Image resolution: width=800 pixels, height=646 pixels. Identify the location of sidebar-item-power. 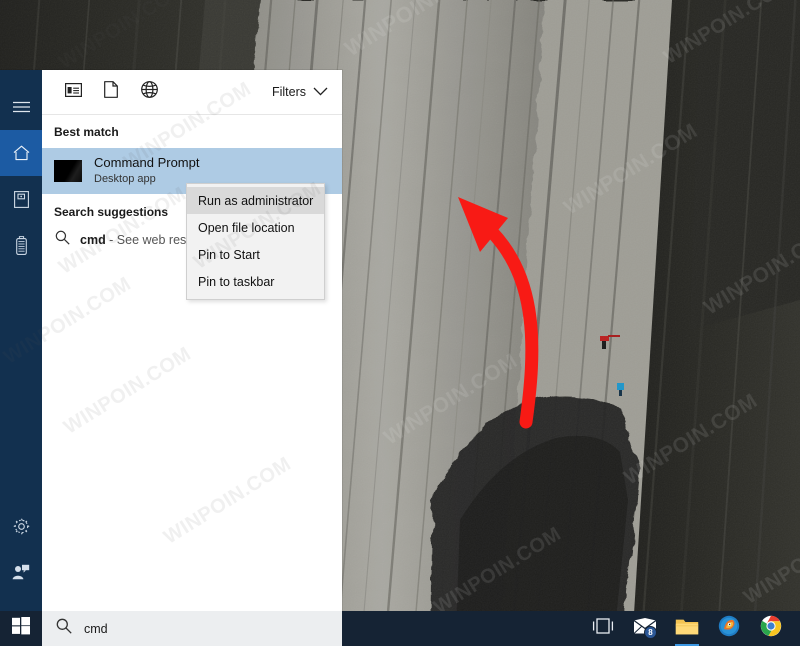
(21, 245).